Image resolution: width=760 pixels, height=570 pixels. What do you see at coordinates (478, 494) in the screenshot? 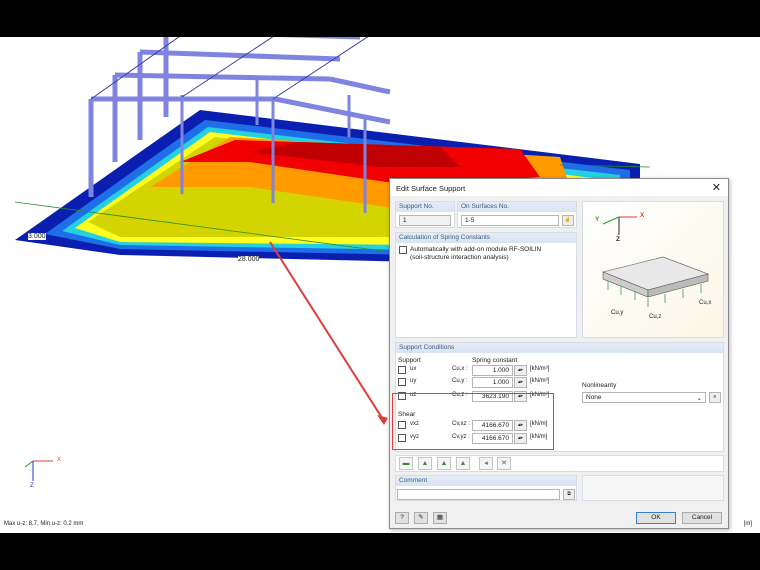
I see `comment-input` at bounding box center [478, 494].